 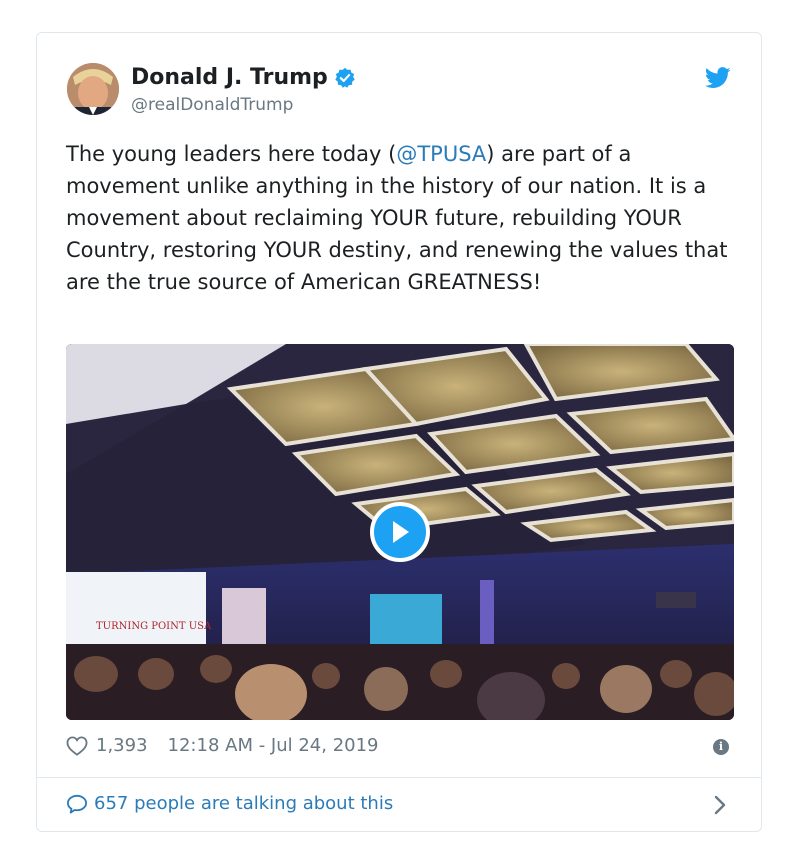 I want to click on conversation-link: 657 people are talking about this, so click(x=229, y=803).